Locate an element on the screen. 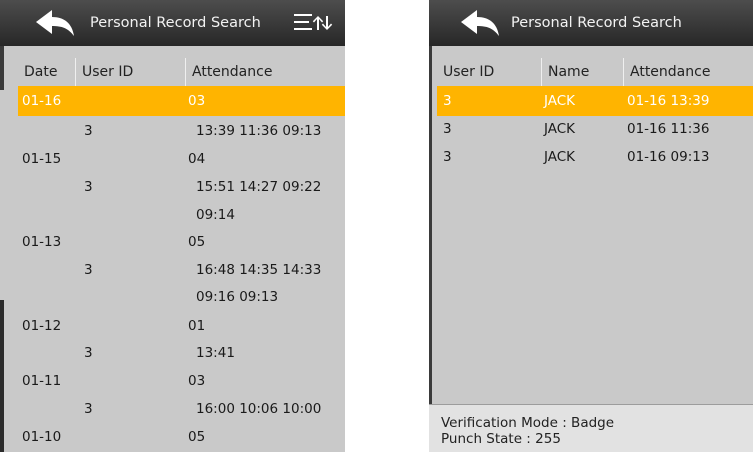 The height and width of the screenshot is (452, 753). verification-mode-text: Verification Mode : Badge is located at coordinates (528, 423).